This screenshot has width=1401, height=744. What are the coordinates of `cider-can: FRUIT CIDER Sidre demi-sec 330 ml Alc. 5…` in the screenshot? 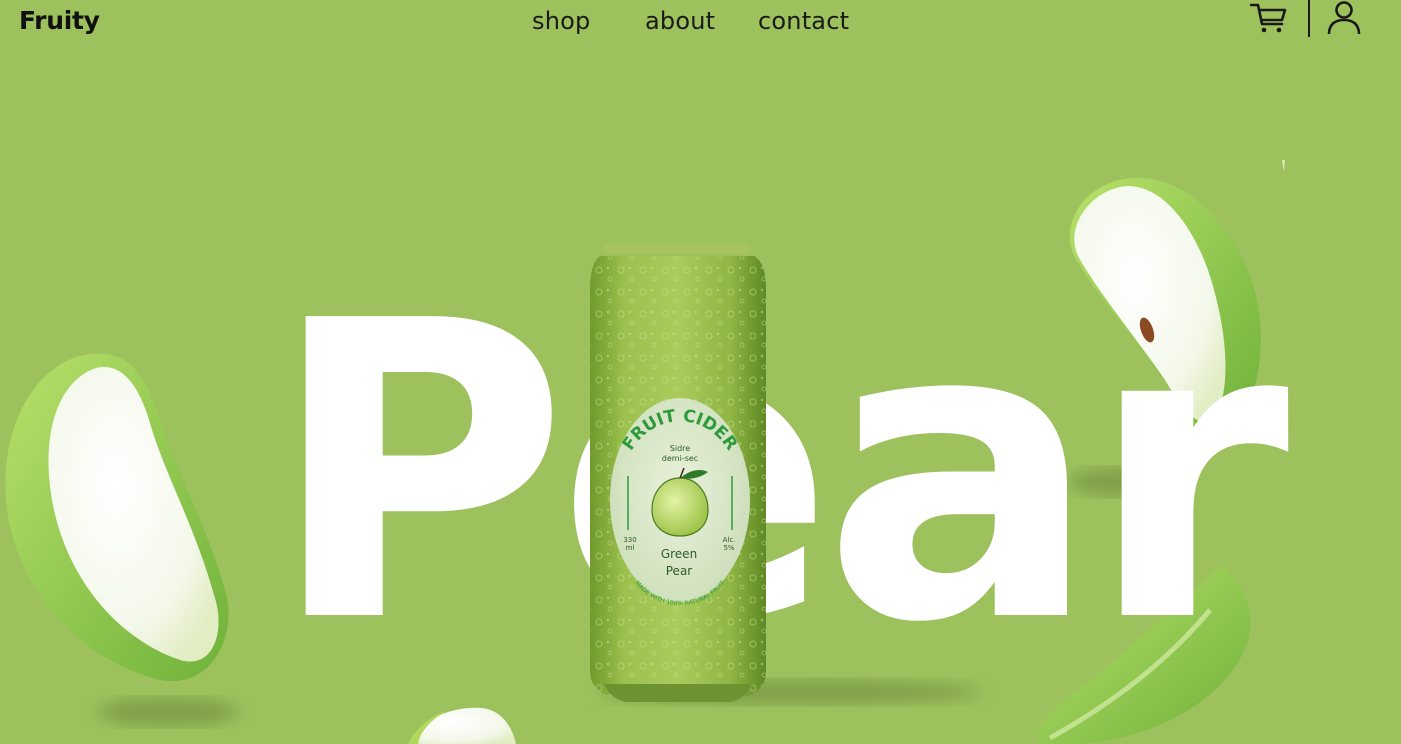 It's located at (678, 473).